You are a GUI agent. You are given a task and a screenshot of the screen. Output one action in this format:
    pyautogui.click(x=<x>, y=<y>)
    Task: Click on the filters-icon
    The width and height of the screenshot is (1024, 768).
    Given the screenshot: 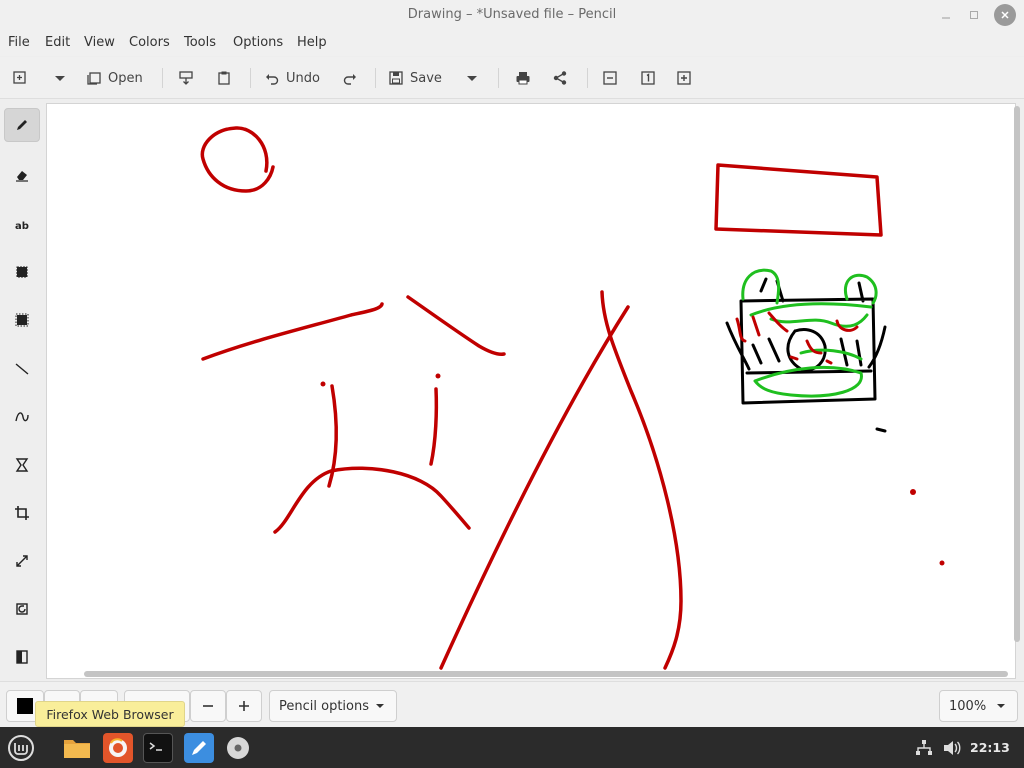 What is the action you would take?
    pyautogui.click(x=22, y=657)
    